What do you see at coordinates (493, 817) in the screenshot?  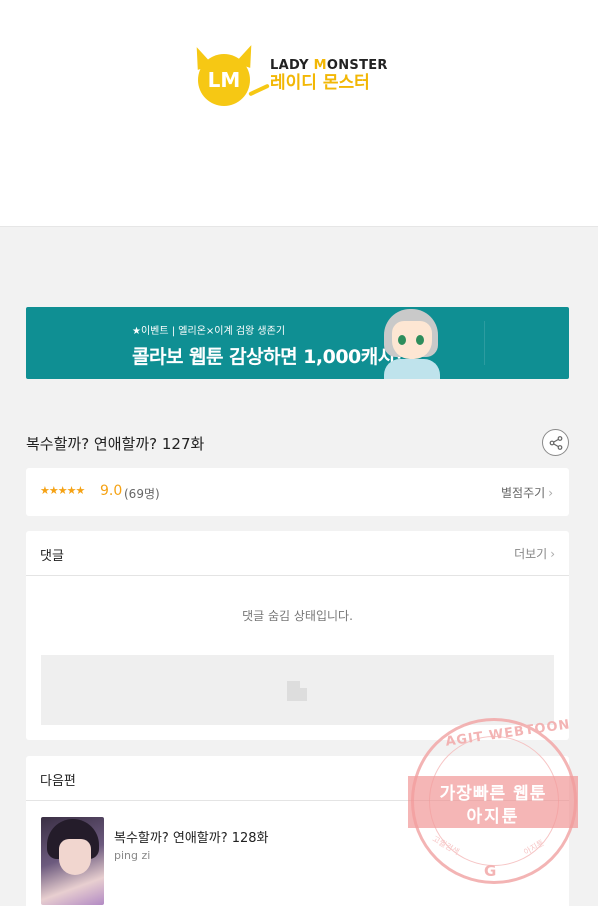 I see `watermark-line2: 아지툰` at bounding box center [493, 817].